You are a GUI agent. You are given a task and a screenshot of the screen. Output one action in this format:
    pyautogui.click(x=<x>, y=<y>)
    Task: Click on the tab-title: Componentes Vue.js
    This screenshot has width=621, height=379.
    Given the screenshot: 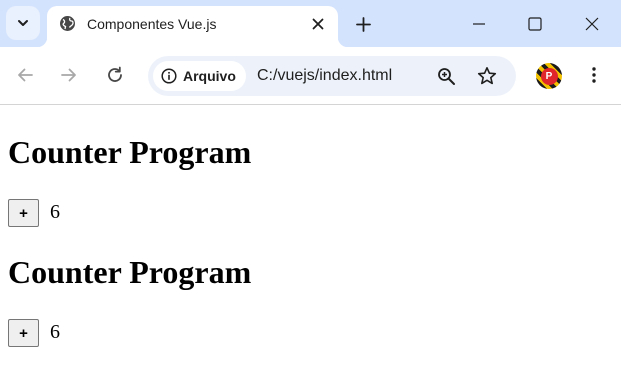 What is the action you would take?
    pyautogui.click(x=152, y=24)
    